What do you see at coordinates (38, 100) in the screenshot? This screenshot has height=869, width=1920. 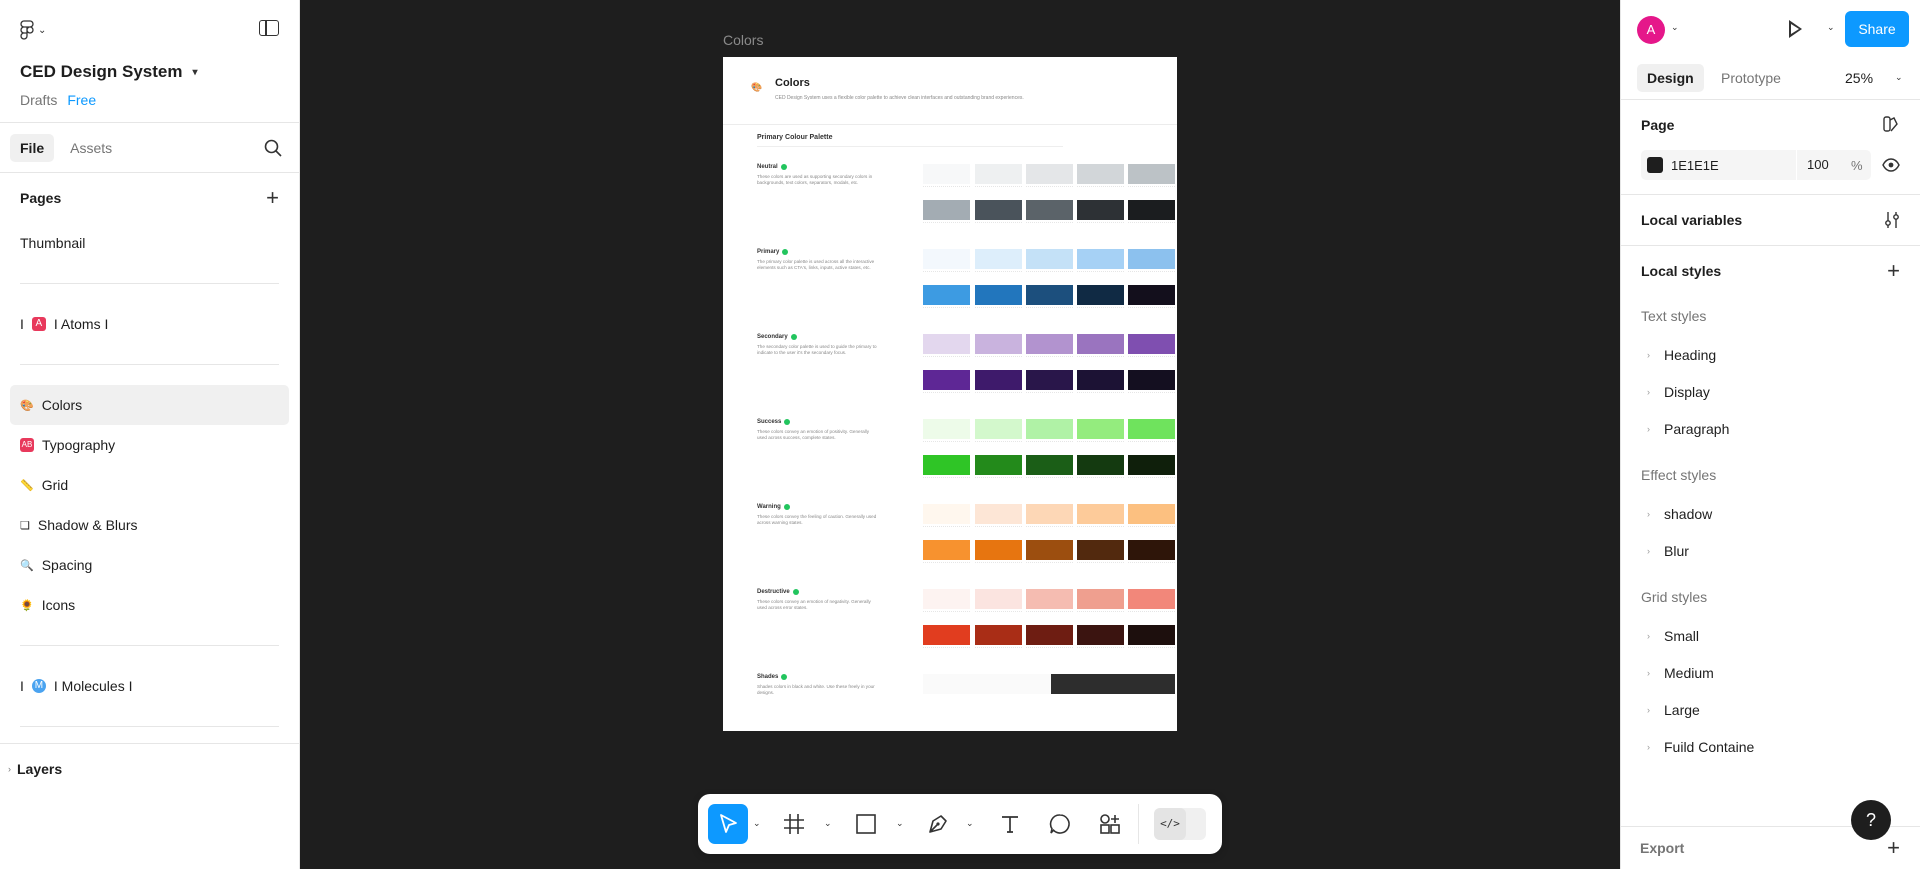 I see `drafts-link: Drafts` at bounding box center [38, 100].